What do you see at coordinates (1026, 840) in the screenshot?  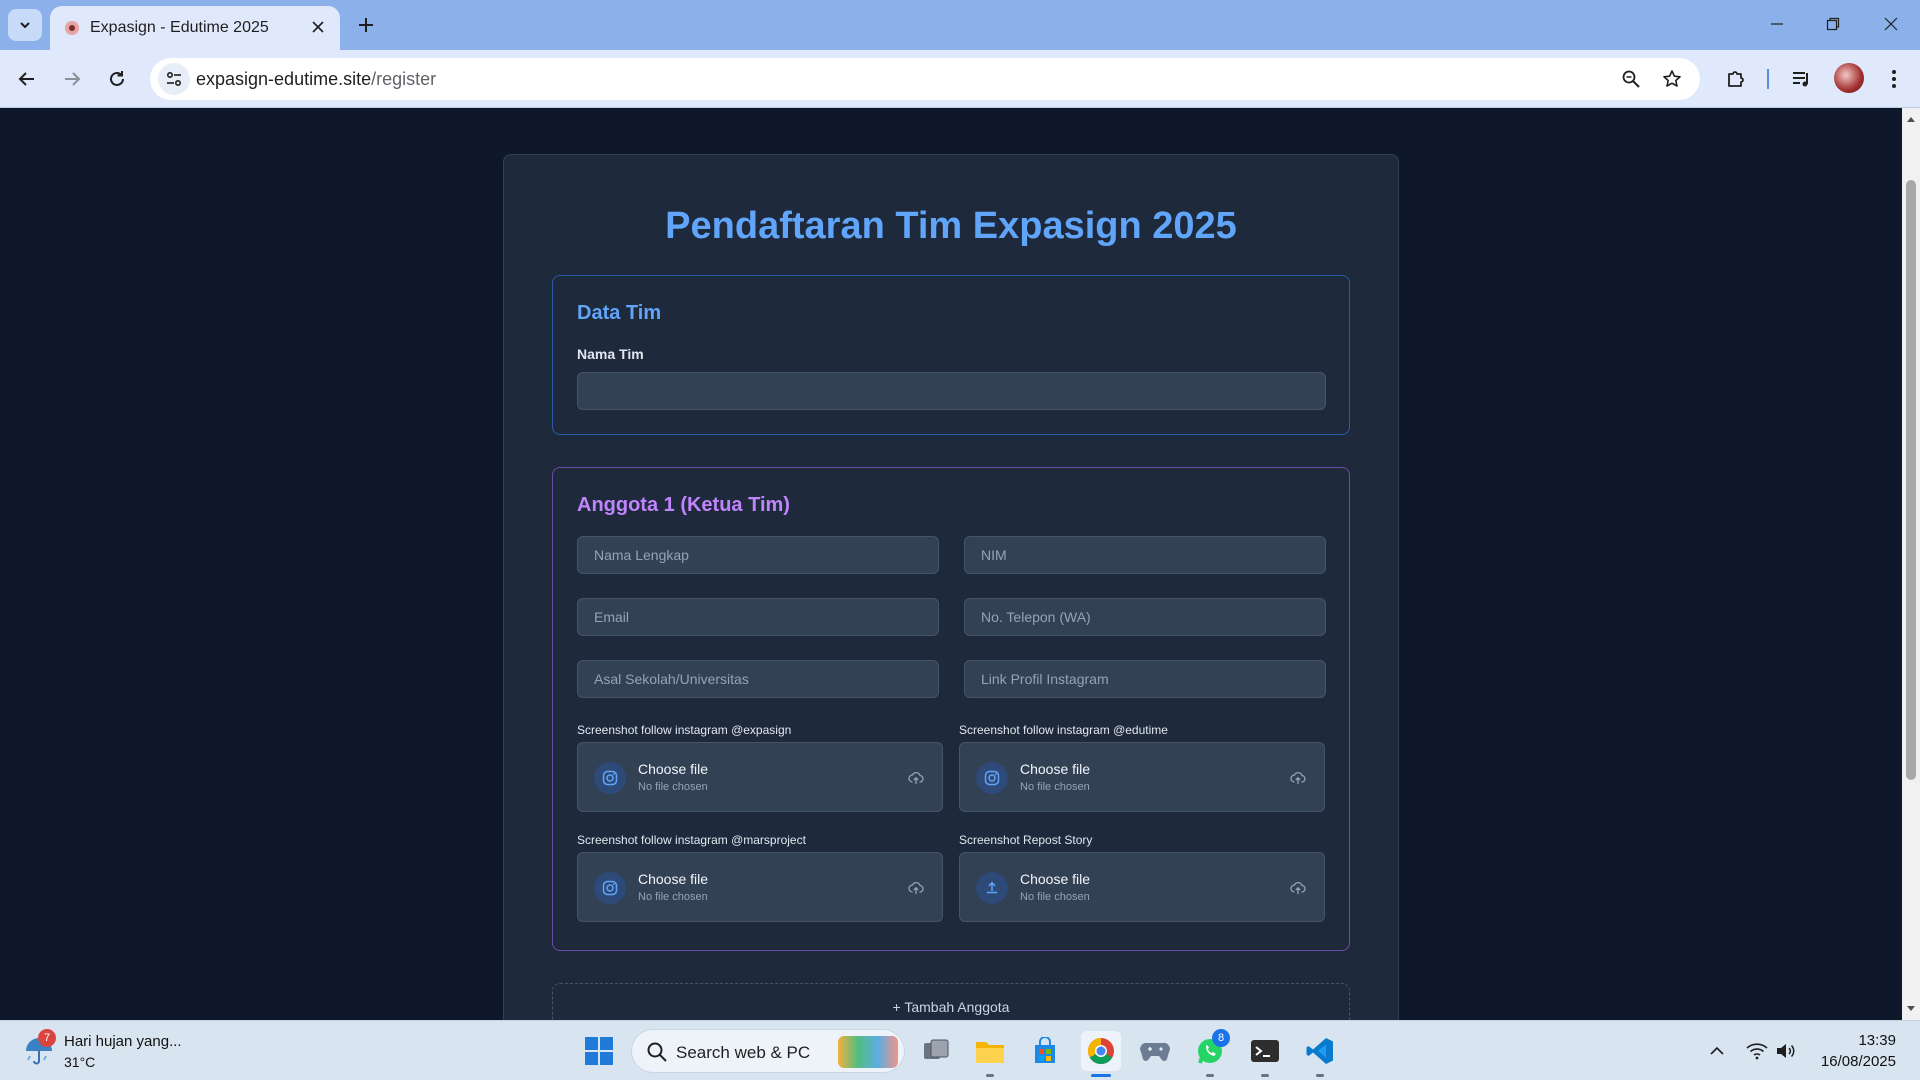 I see `upload-repost-story-label: Screenshot Repost Story` at bounding box center [1026, 840].